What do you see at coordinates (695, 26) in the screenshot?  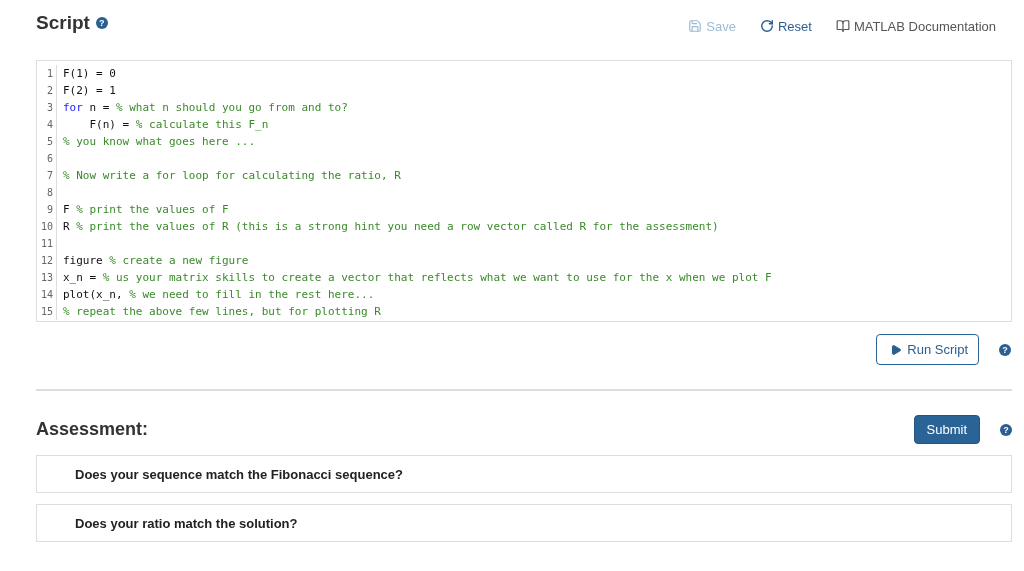 I see `save-icon` at bounding box center [695, 26].